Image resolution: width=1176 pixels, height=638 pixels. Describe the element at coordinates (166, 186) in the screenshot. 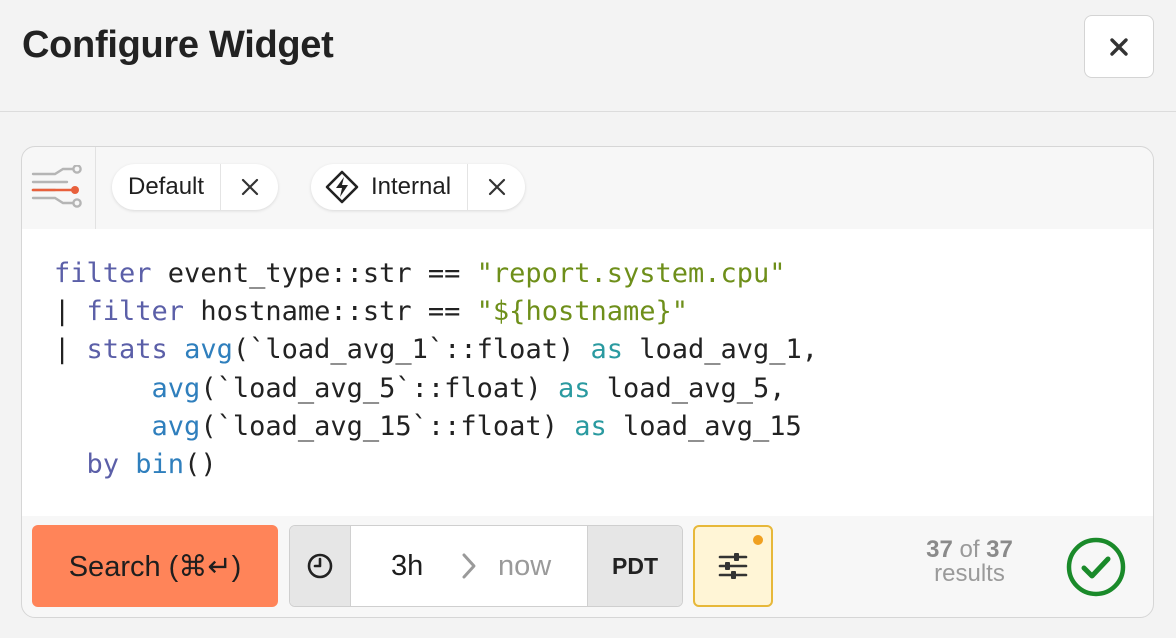

I see `dataset-chip-label: Default` at that location.